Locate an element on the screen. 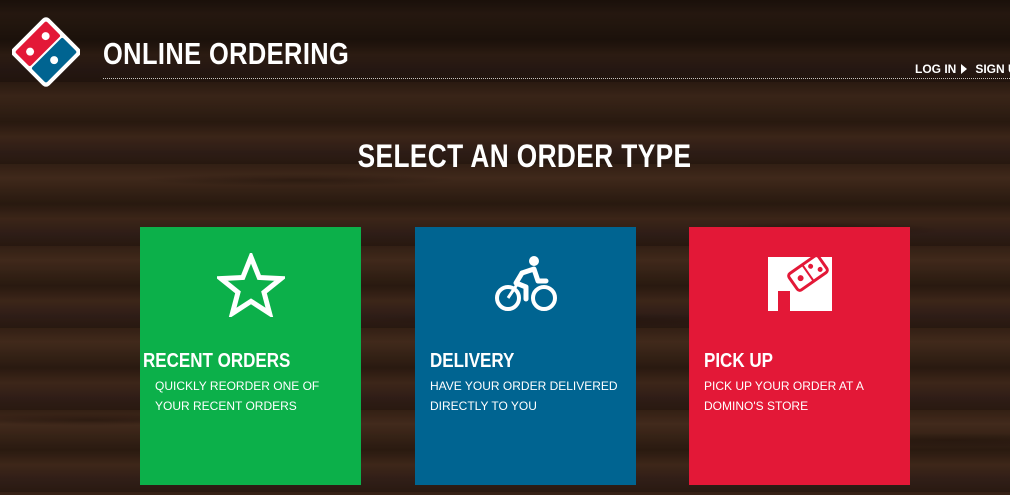 This screenshot has height=495, width=1010. signup-label: SIGN U is located at coordinates (992, 69).